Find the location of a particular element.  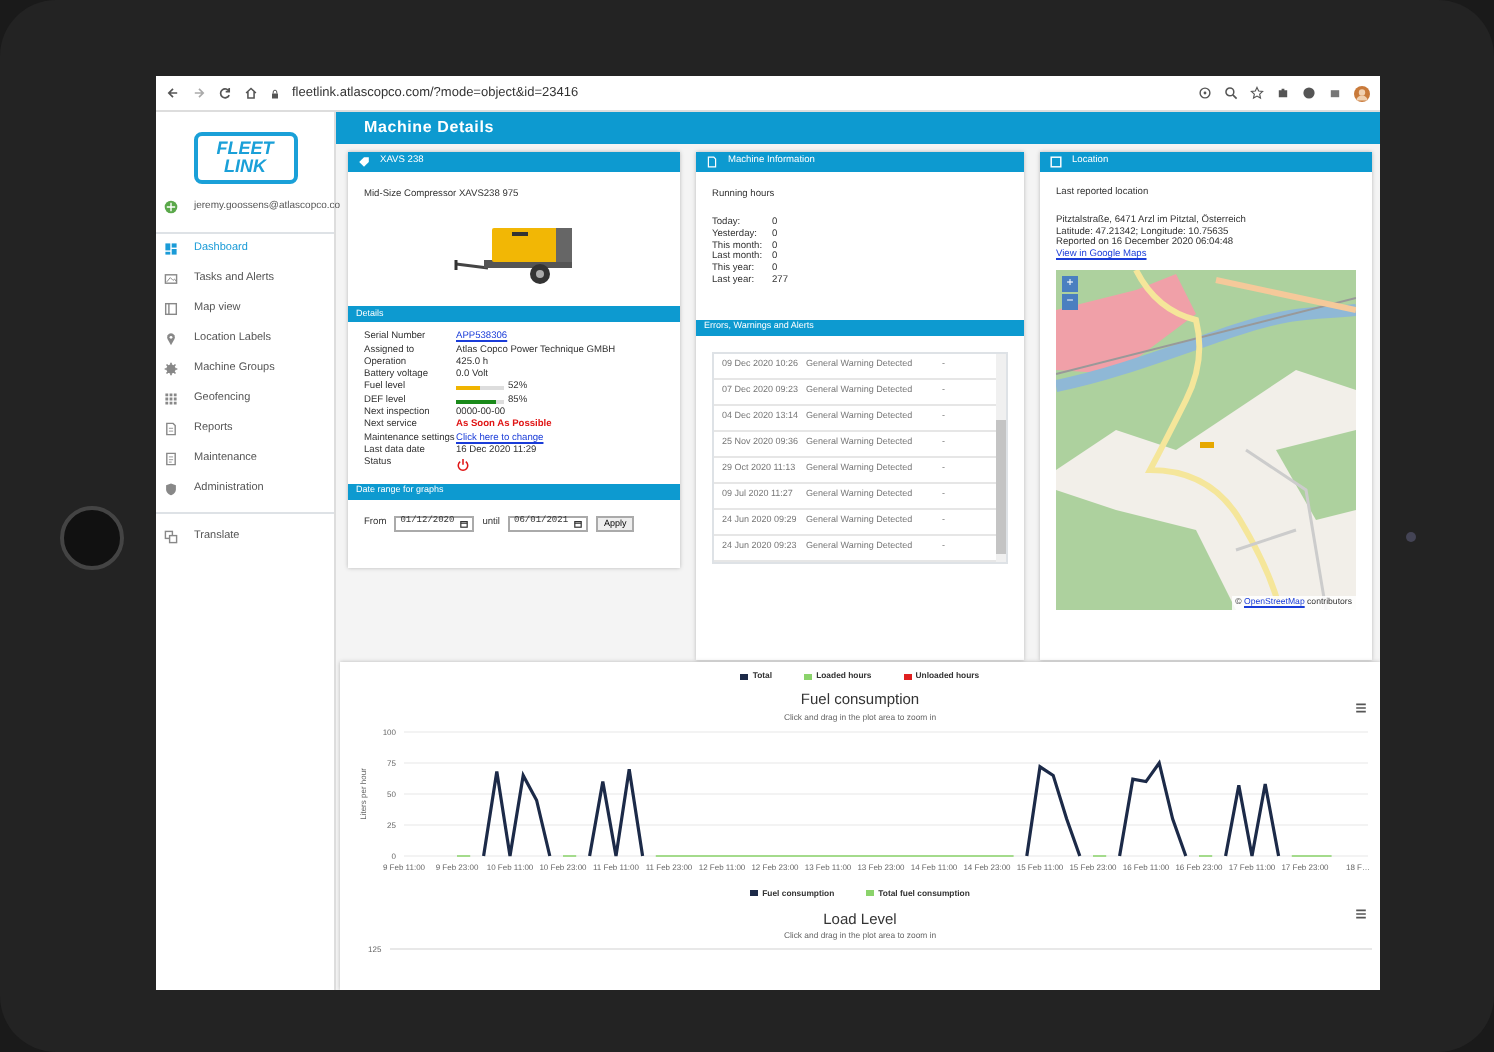

scrollbar-thumb is located at coordinates (1001, 486).